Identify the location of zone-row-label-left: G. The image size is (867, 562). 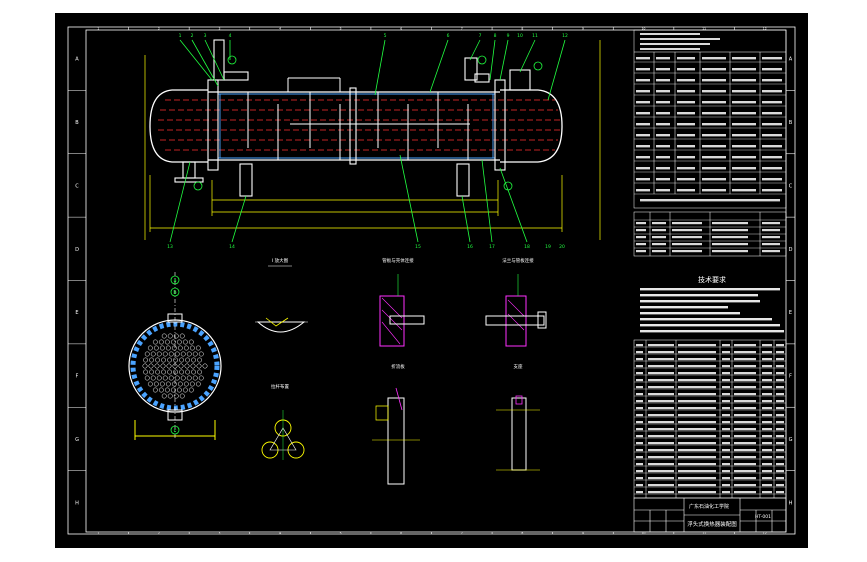
(77, 440).